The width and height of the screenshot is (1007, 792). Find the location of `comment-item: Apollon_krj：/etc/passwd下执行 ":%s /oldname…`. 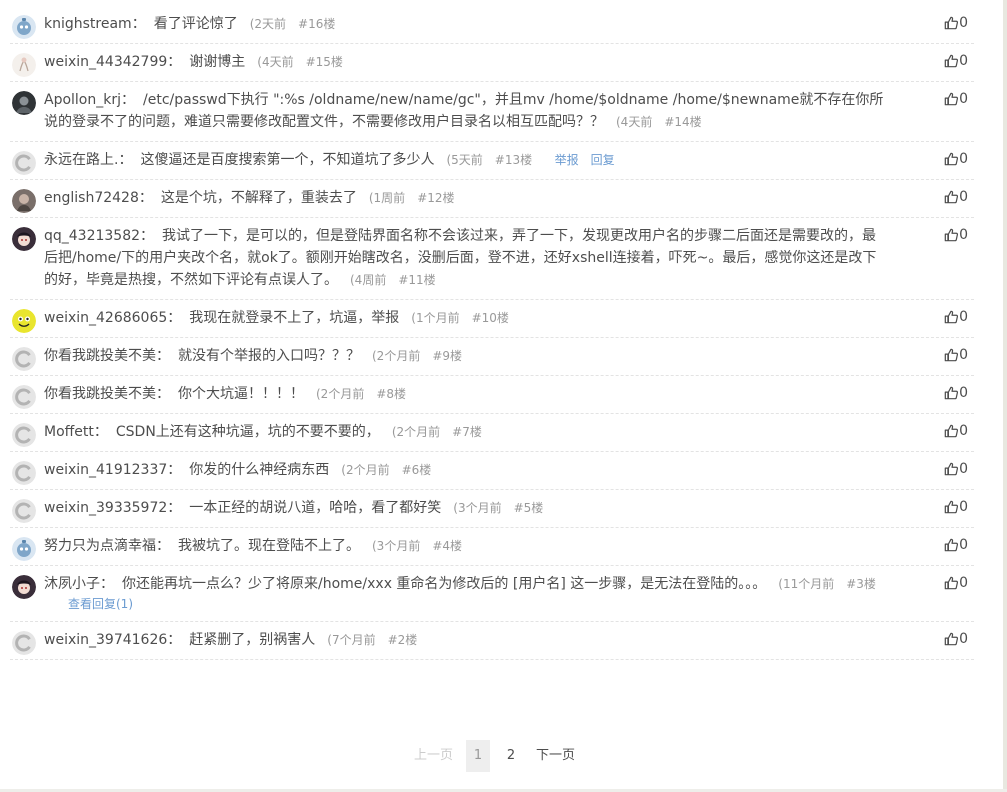

comment-item: Apollon_krj：/etc/passwd下执行 ":%s /oldname… is located at coordinates (492, 112).